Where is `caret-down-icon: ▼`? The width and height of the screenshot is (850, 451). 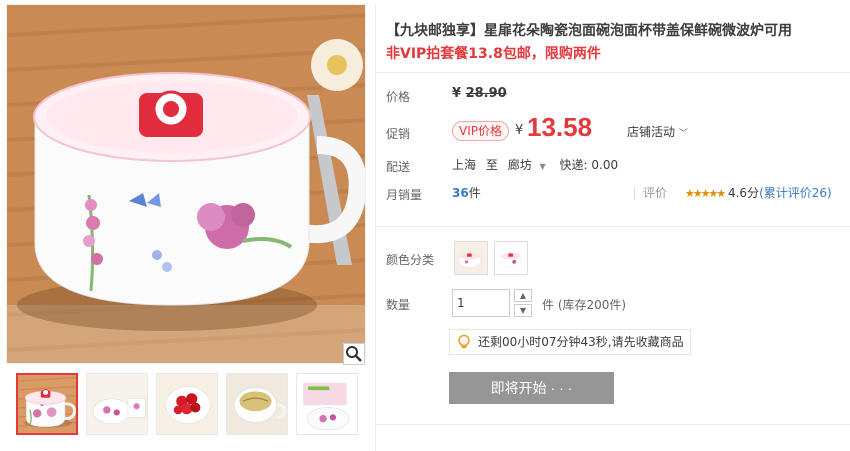 caret-down-icon: ▼ is located at coordinates (542, 166).